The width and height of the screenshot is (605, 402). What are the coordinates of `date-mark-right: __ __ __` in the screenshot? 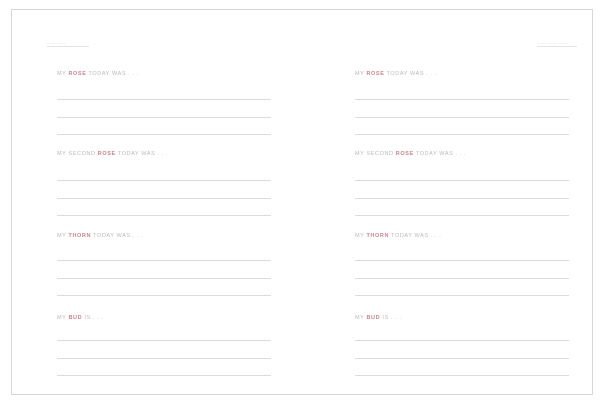 It's located at (557, 41).